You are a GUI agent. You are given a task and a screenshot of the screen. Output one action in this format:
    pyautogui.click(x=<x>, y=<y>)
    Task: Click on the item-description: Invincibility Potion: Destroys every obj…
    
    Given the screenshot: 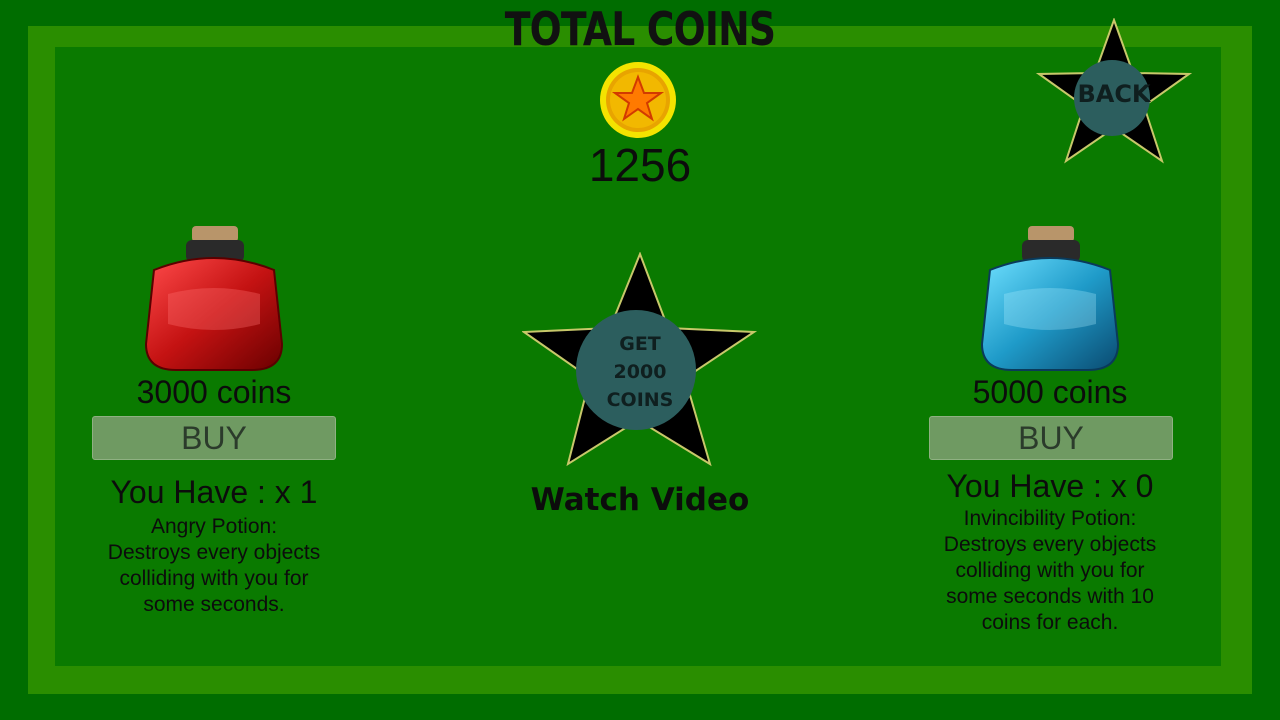 What is the action you would take?
    pyautogui.click(x=1050, y=570)
    